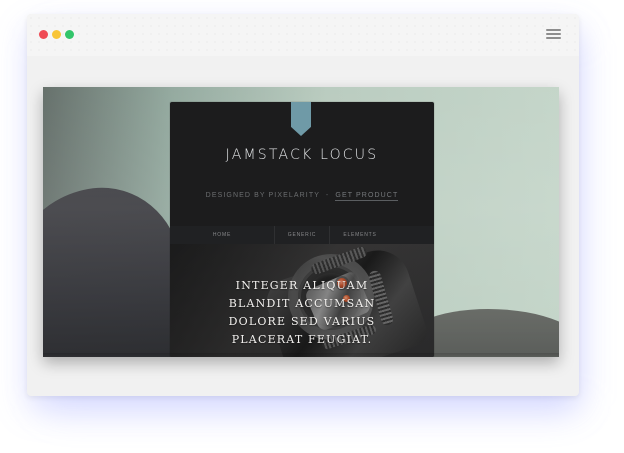 Image resolution: width=624 pixels, height=453 pixels. What do you see at coordinates (367, 196) in the screenshot?
I see `get-product-link: GET PRODUCT` at bounding box center [367, 196].